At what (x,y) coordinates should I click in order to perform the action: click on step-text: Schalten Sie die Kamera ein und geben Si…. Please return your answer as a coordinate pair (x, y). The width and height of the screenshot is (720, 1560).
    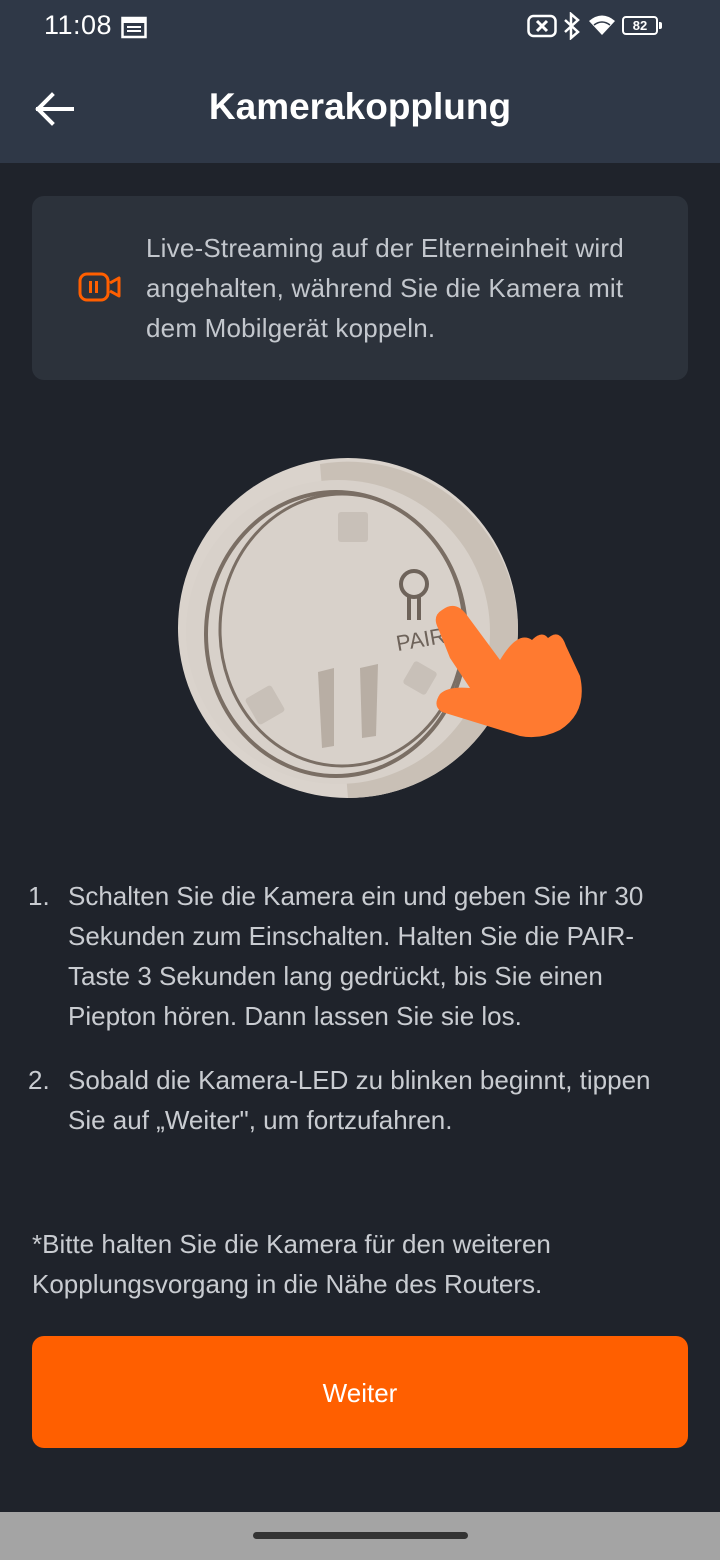
    Looking at the image, I should click on (356, 956).